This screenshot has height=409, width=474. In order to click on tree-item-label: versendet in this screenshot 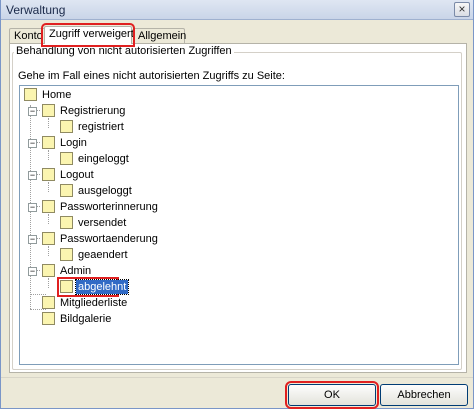, I will do `click(102, 223)`.